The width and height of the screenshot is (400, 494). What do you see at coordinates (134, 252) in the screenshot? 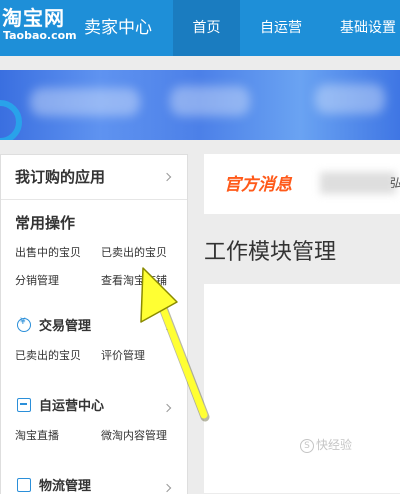
I see `link-items-sold: 已卖出的宝贝` at bounding box center [134, 252].